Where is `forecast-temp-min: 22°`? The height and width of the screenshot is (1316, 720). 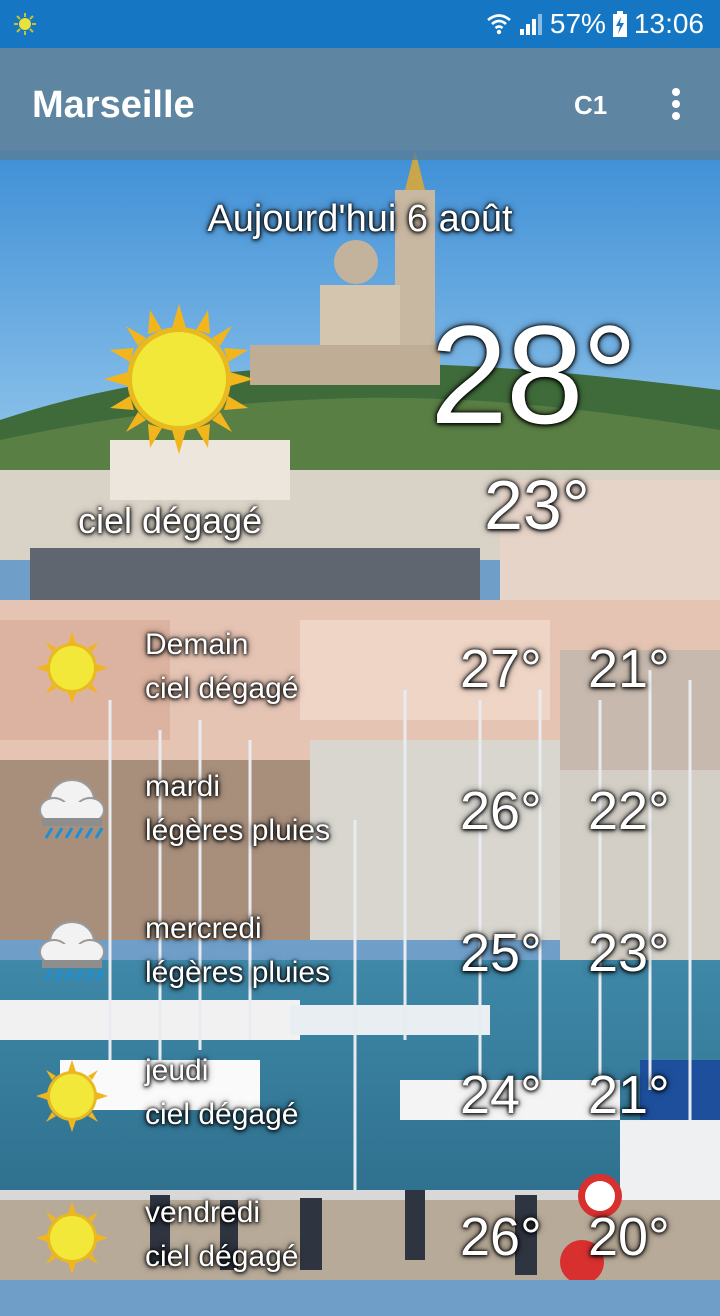 forecast-temp-min: 22° is located at coordinates (629, 811).